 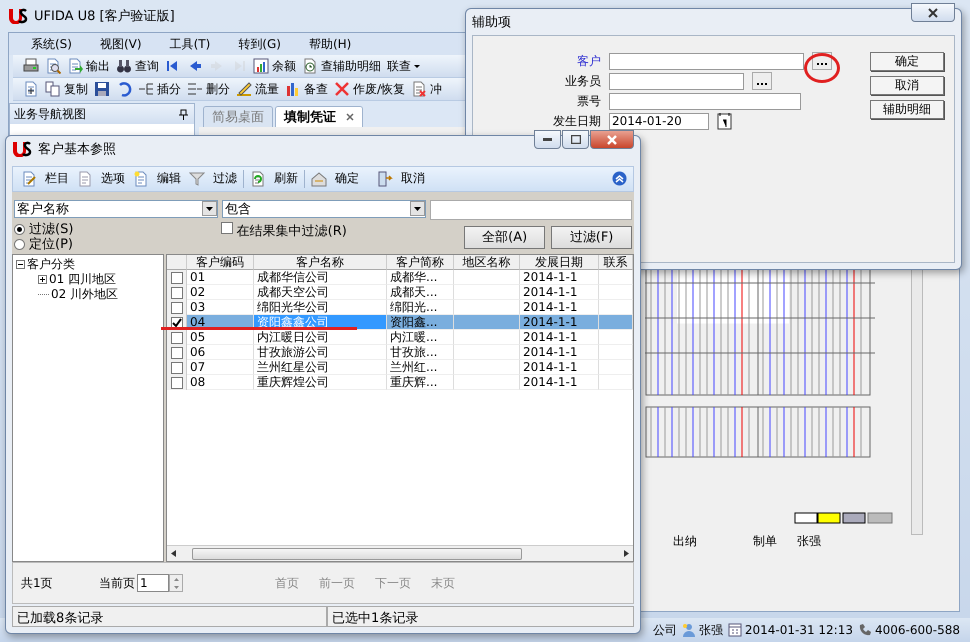 I want to click on status-text: 已加载8条记录, so click(x=169, y=616).